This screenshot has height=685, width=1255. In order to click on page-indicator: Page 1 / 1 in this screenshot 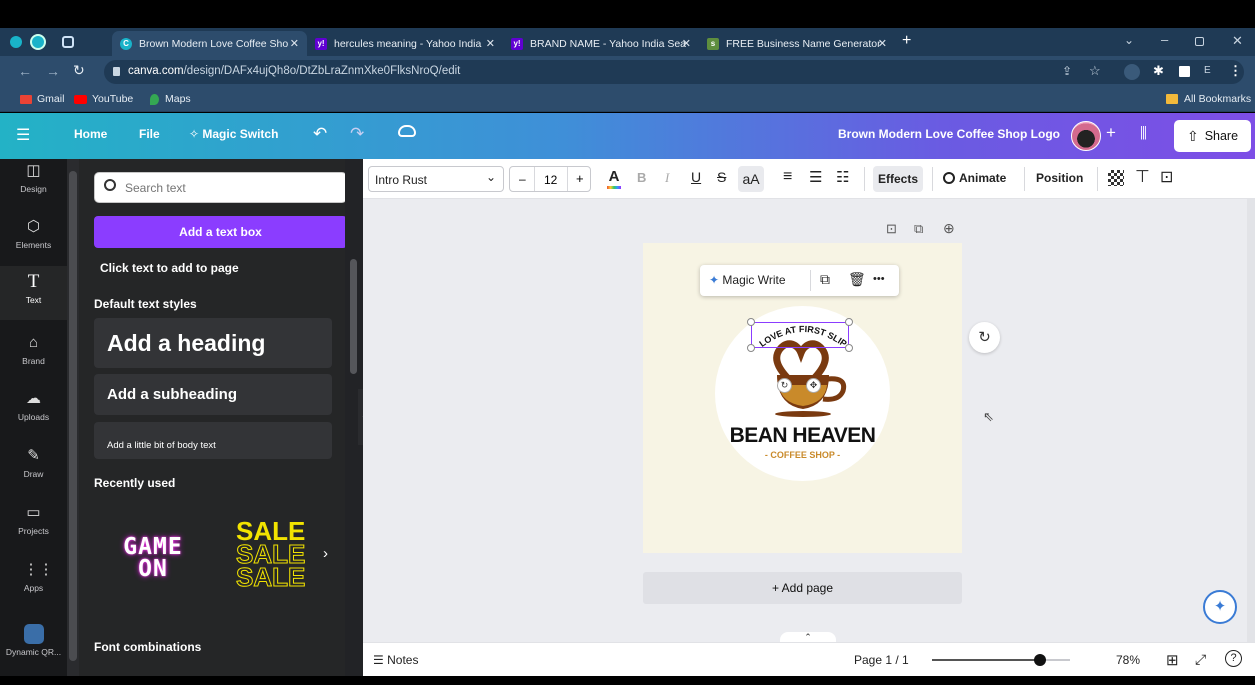, I will do `click(881, 660)`.